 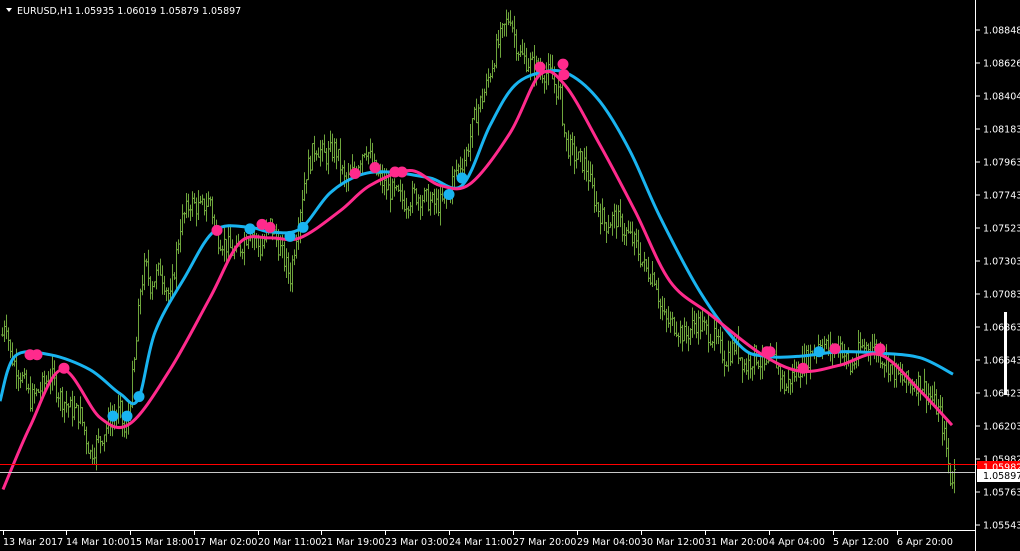 What do you see at coordinates (1001, 196) in the screenshot?
I see `price-tick-label: 1.07743` at bounding box center [1001, 196].